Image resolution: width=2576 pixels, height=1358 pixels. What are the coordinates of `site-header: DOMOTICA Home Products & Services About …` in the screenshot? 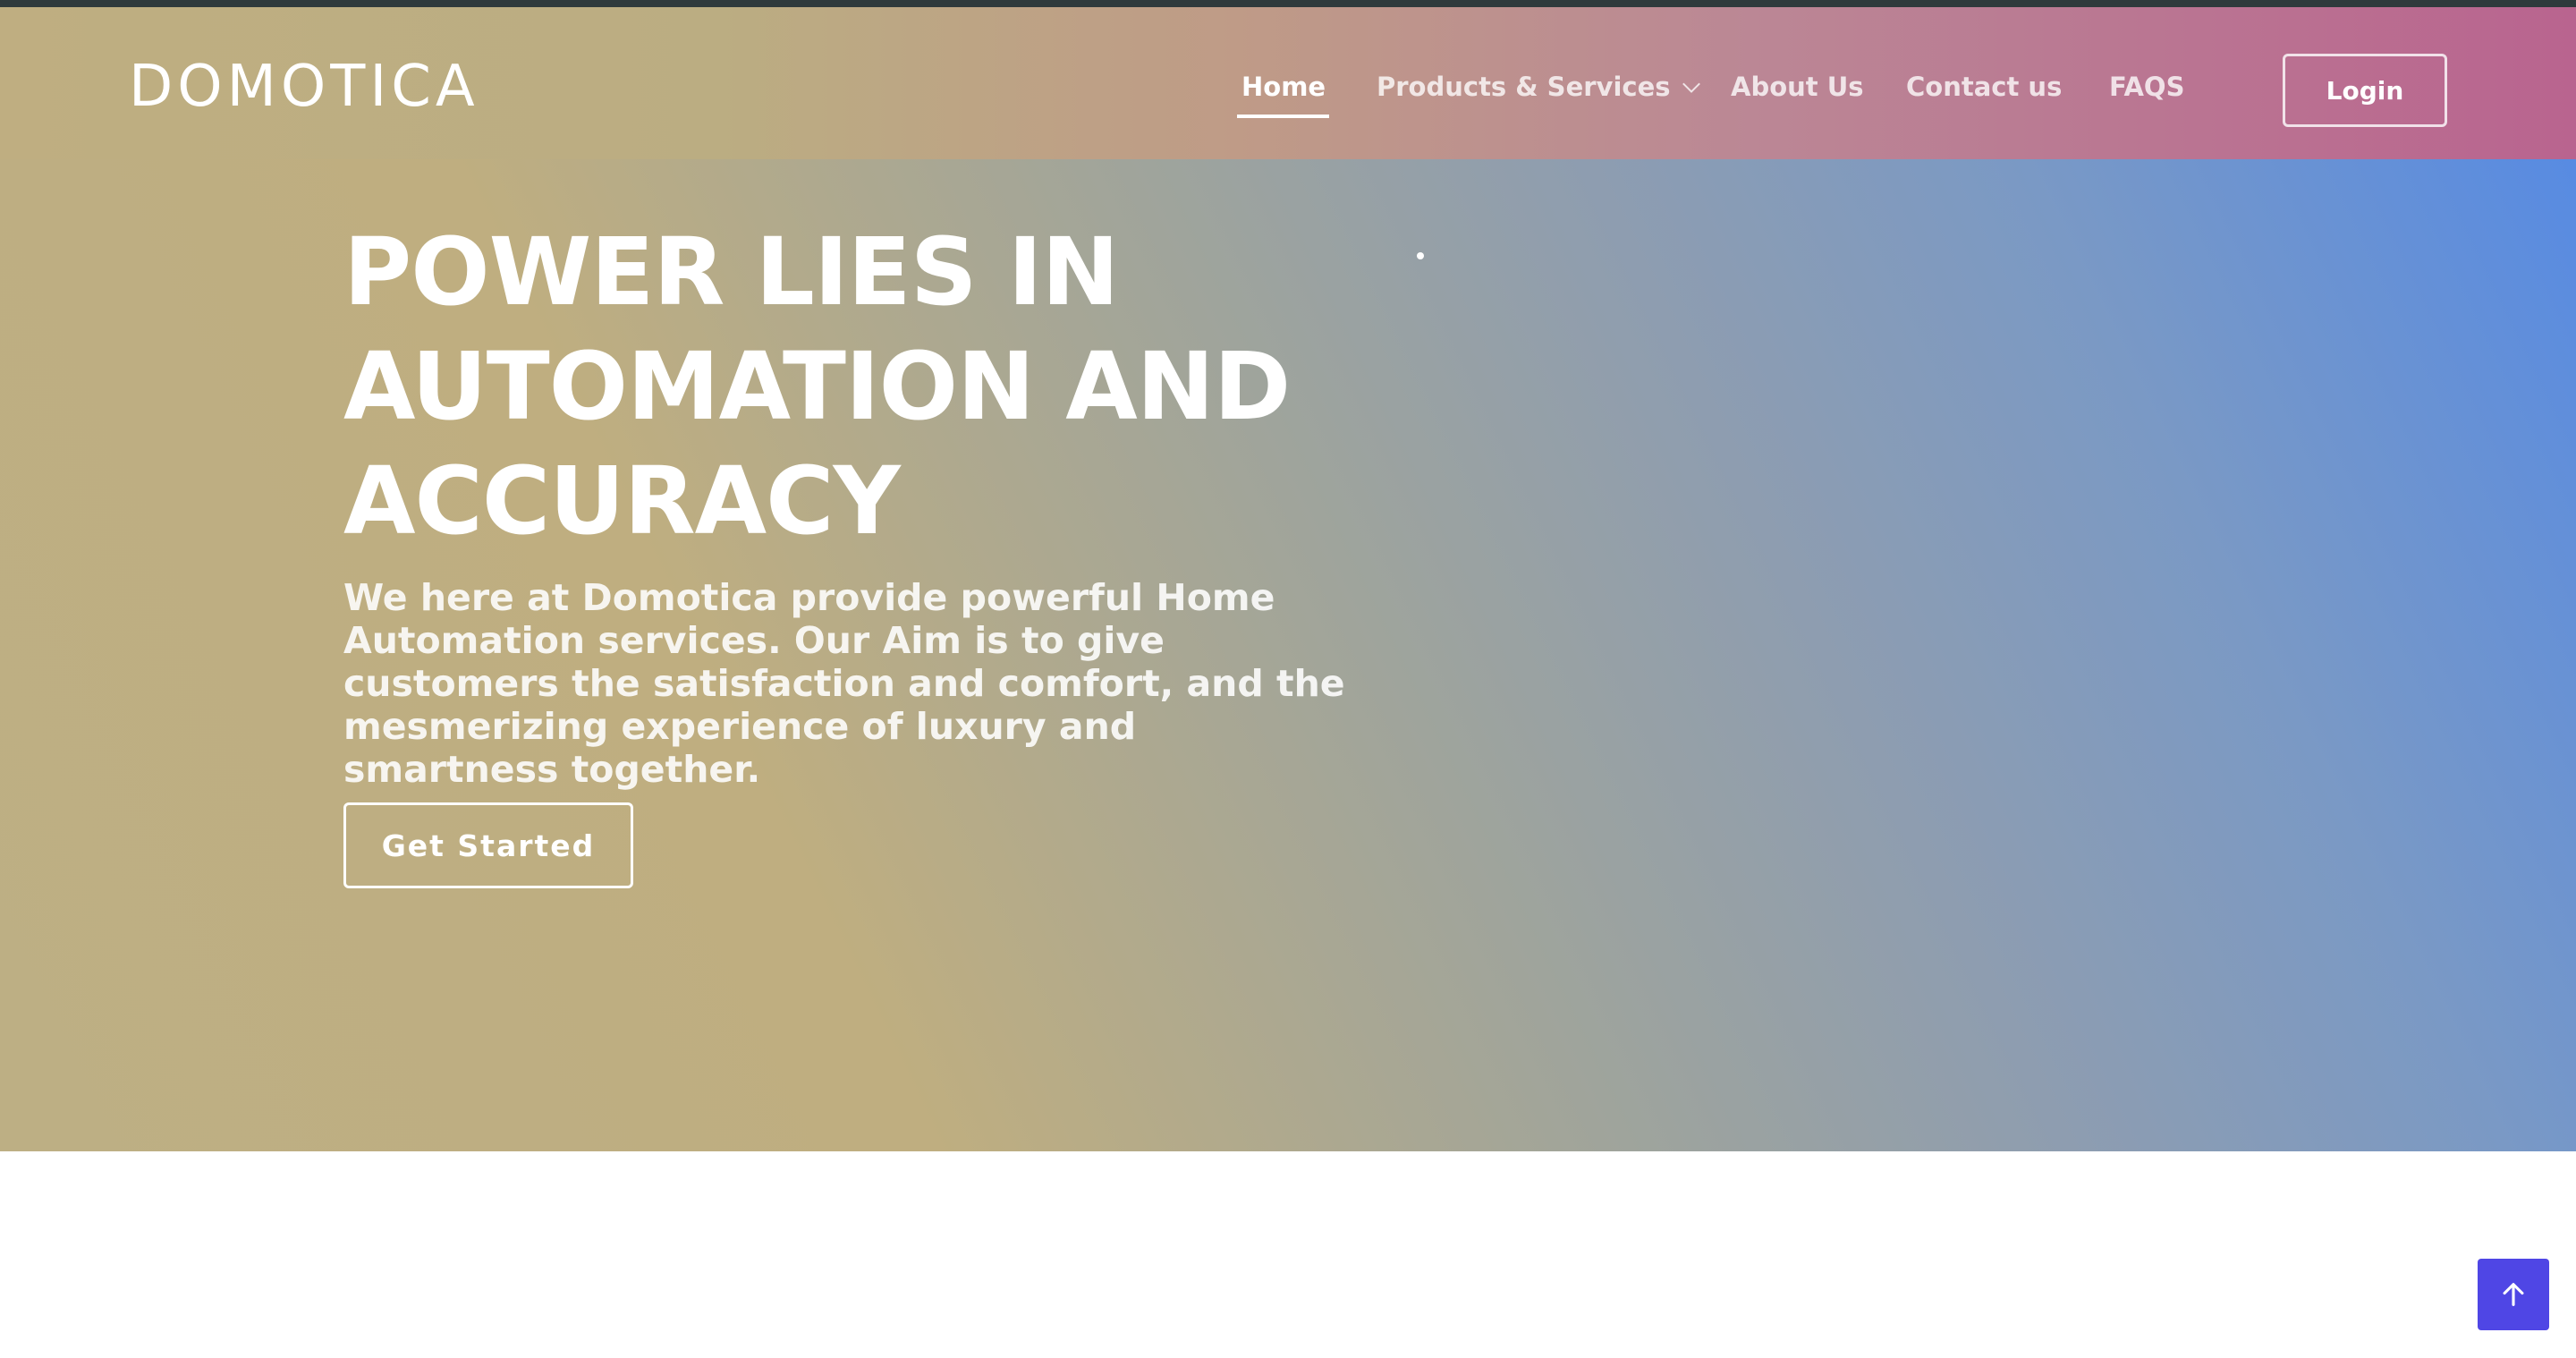 It's located at (1288, 83).